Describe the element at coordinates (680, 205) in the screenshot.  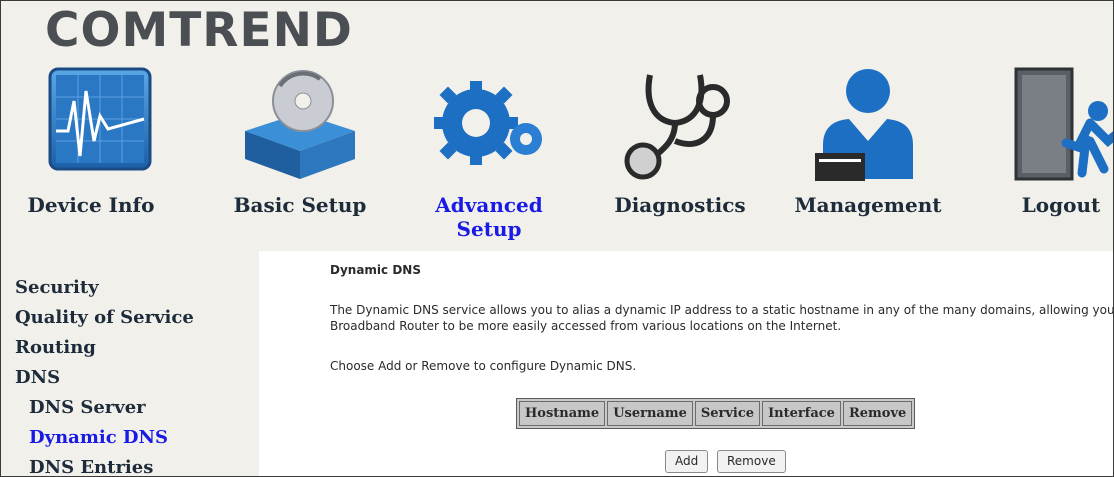
I see `nav-label: Diagnostics` at that location.